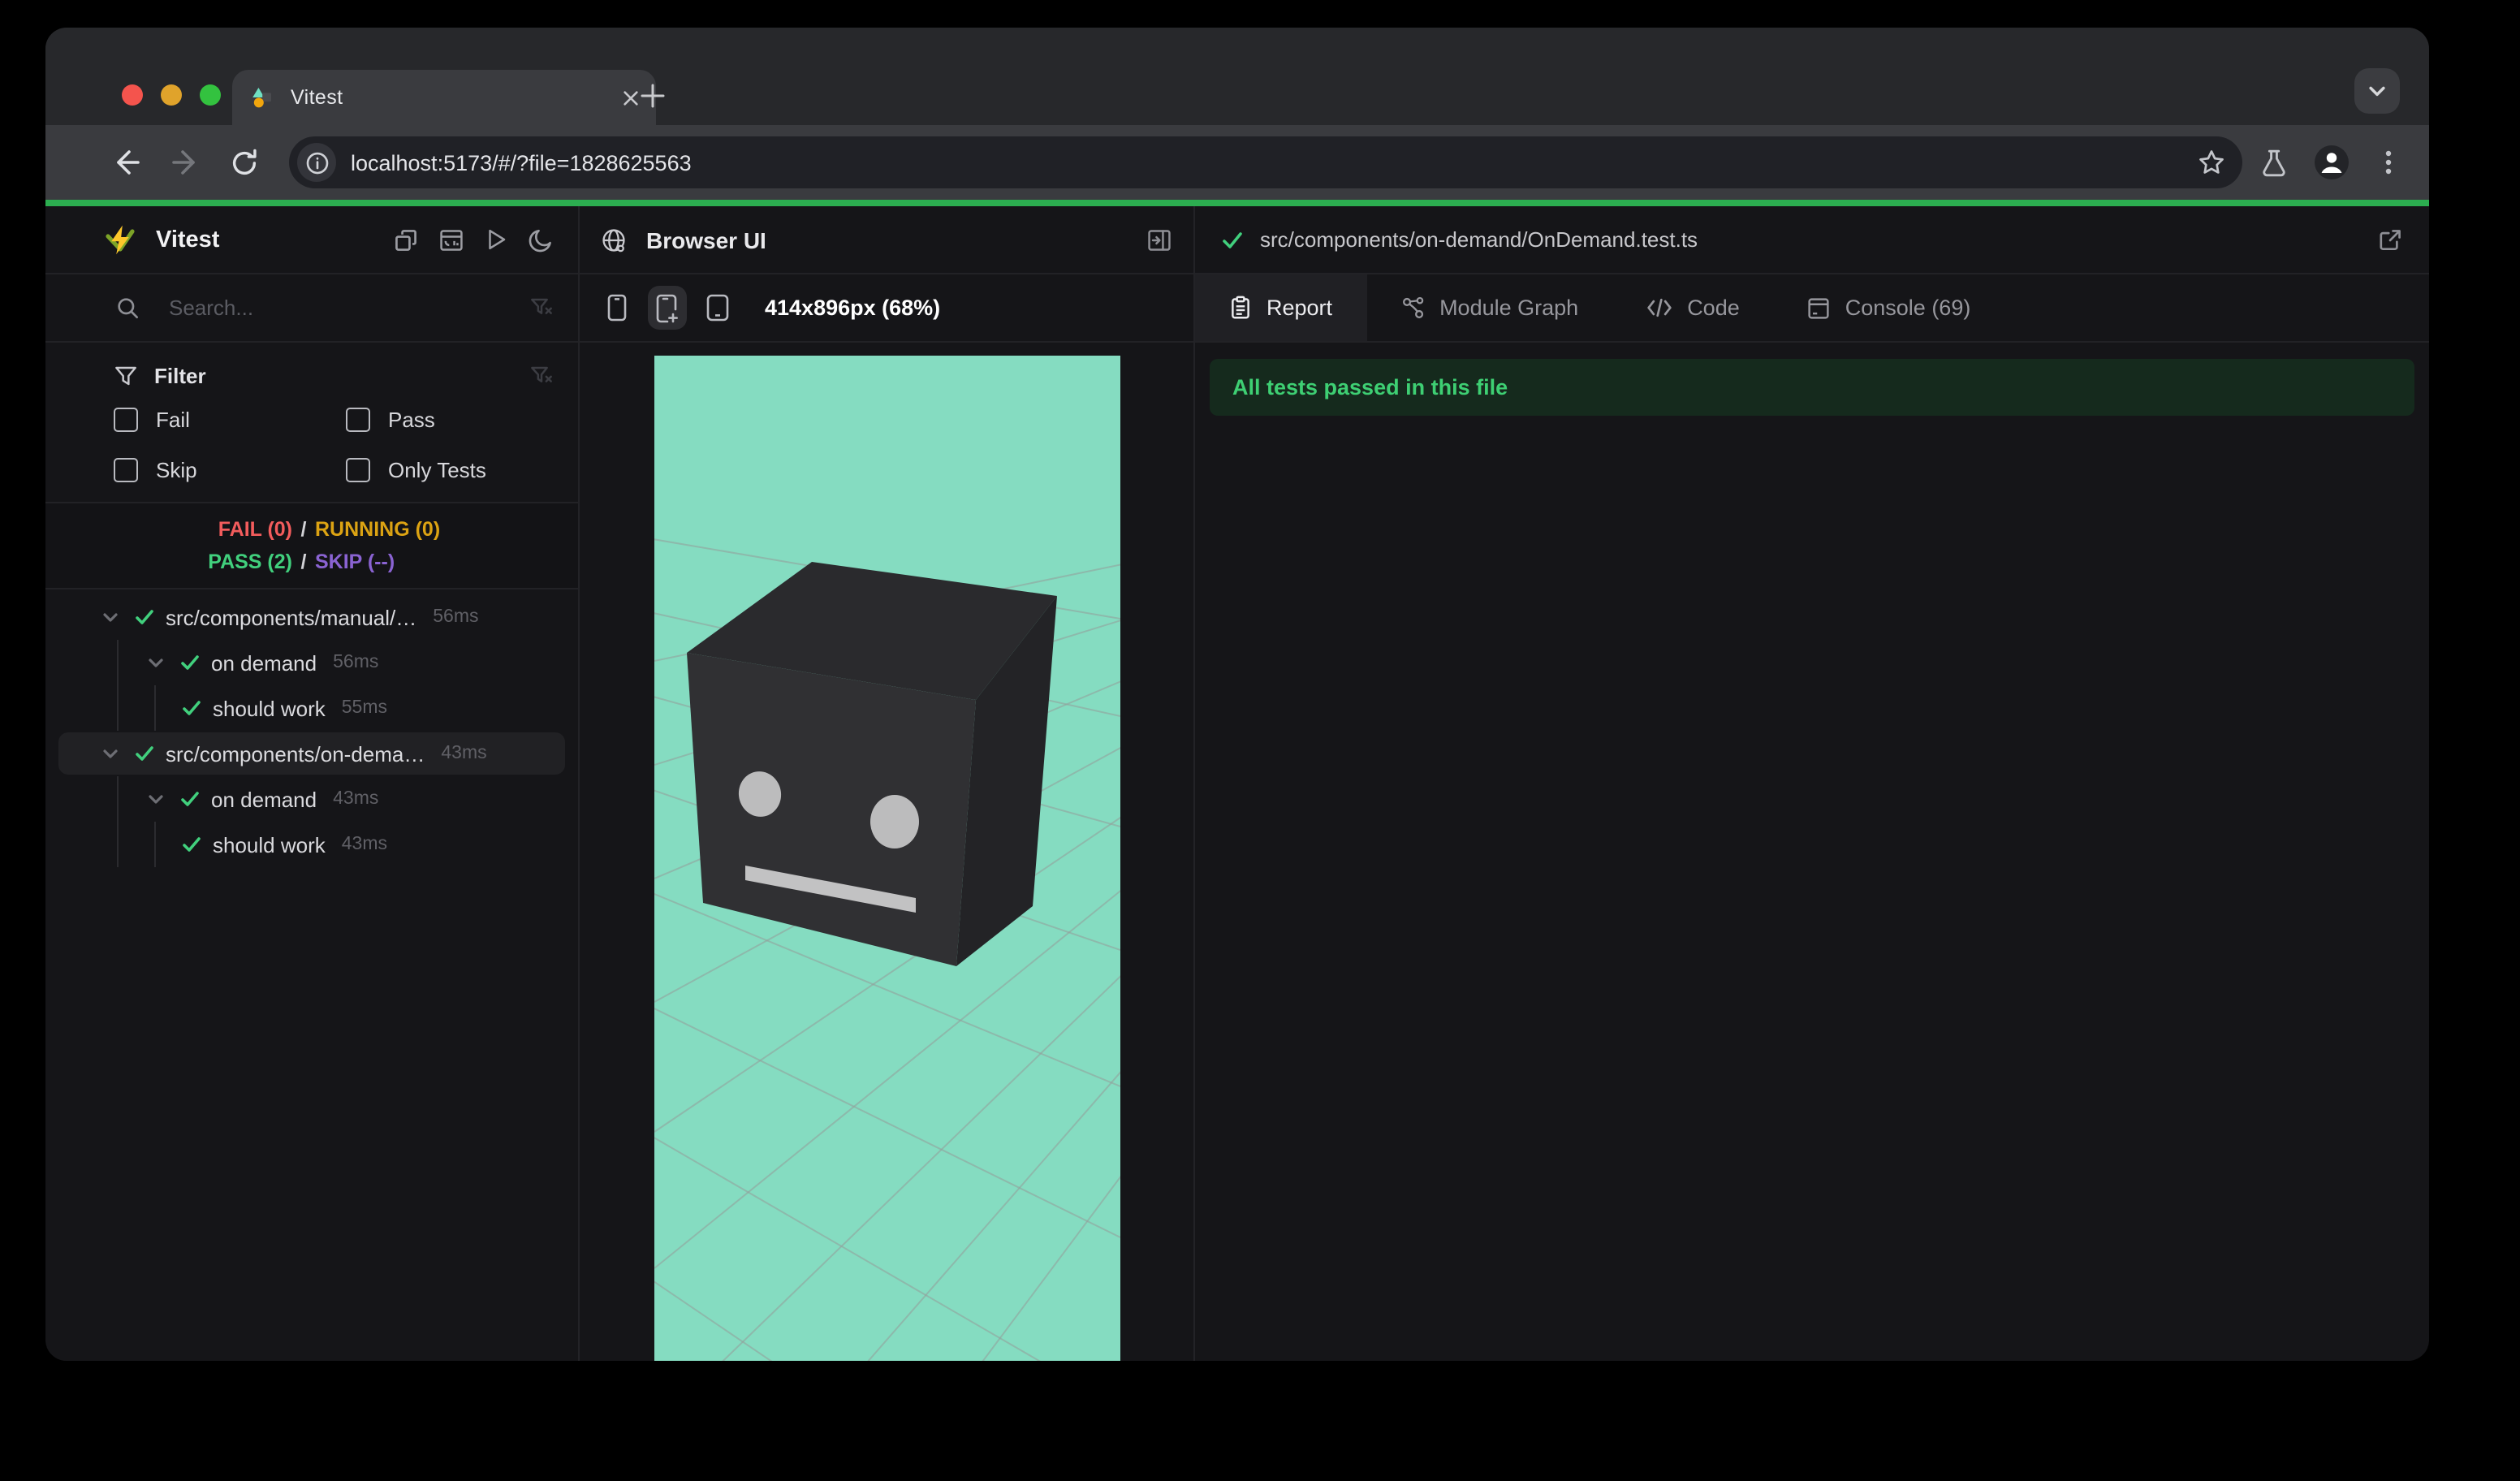 The width and height of the screenshot is (2520, 1481). I want to click on tree-suite-row: on demand 43ms, so click(312, 799).